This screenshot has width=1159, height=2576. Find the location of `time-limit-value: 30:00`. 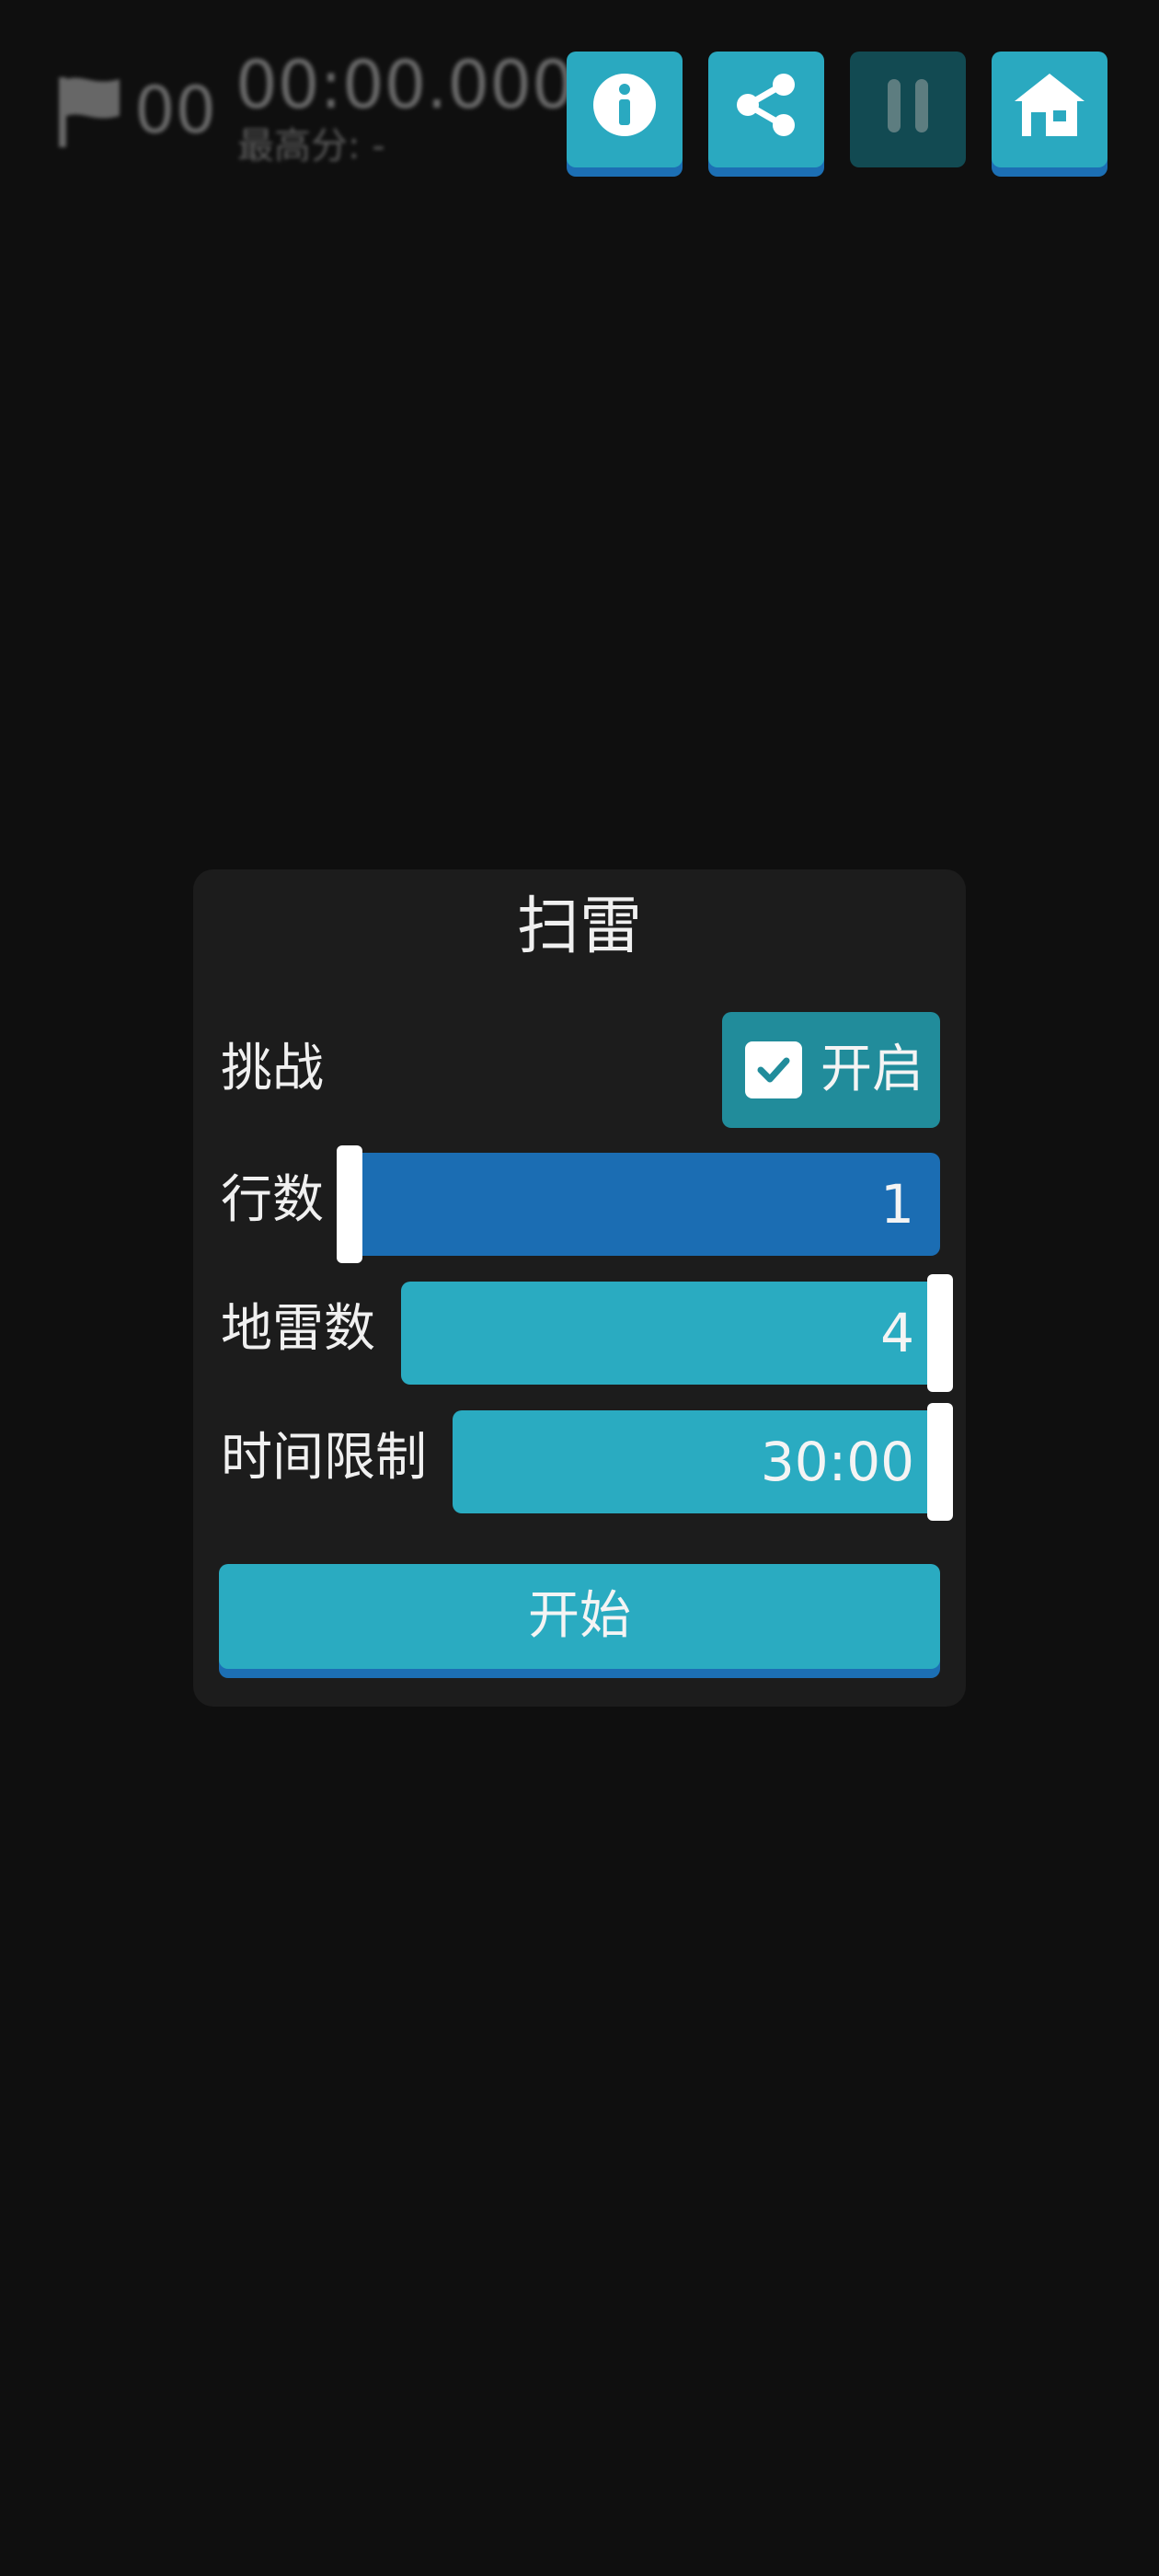

time-limit-value: 30:00 is located at coordinates (837, 1462).